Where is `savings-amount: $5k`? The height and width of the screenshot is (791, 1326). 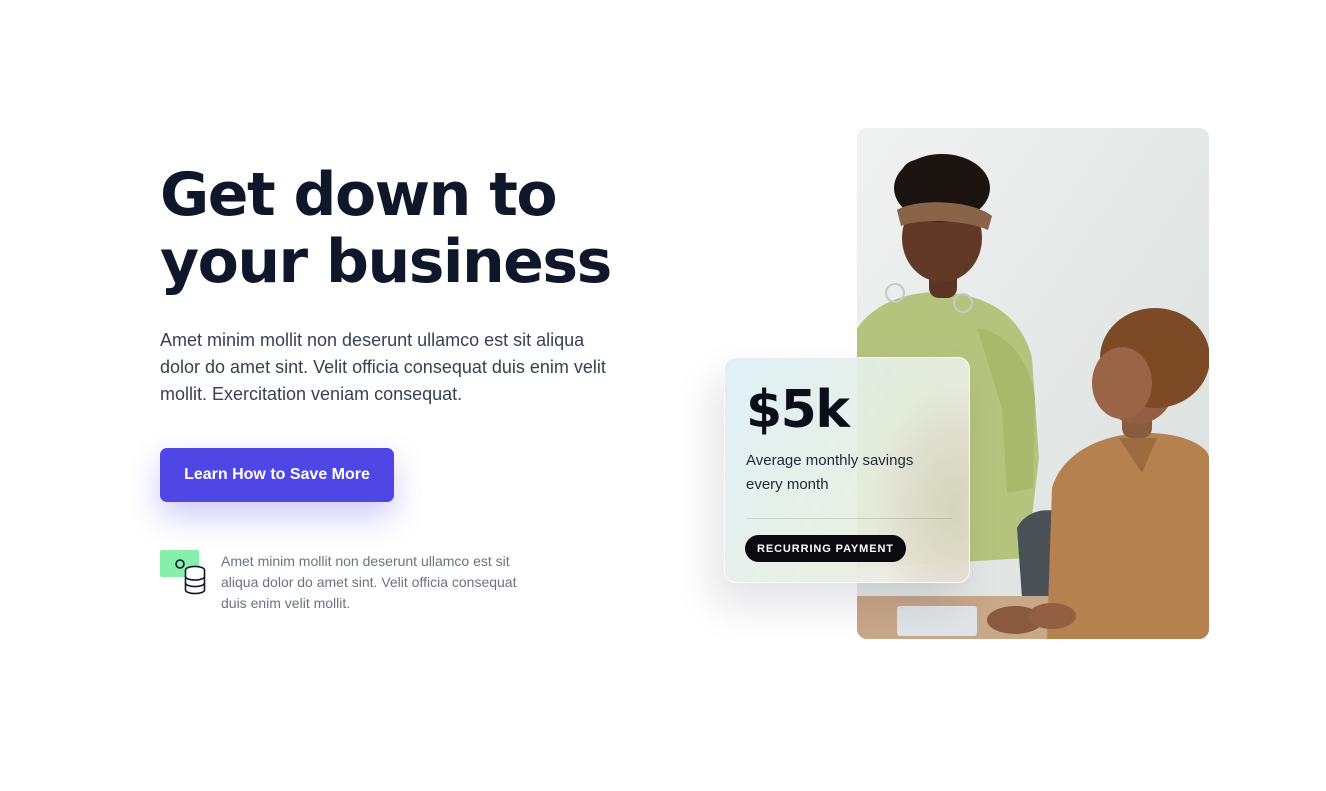 savings-amount: $5k is located at coordinates (798, 410).